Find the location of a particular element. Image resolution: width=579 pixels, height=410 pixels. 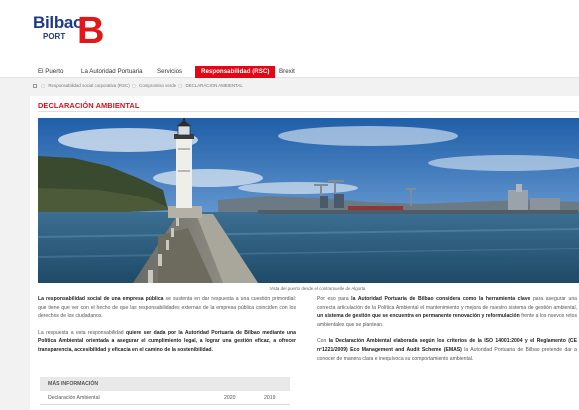

bilbao-port-logo: Bilbao PORT B is located at coordinates (69, 33).